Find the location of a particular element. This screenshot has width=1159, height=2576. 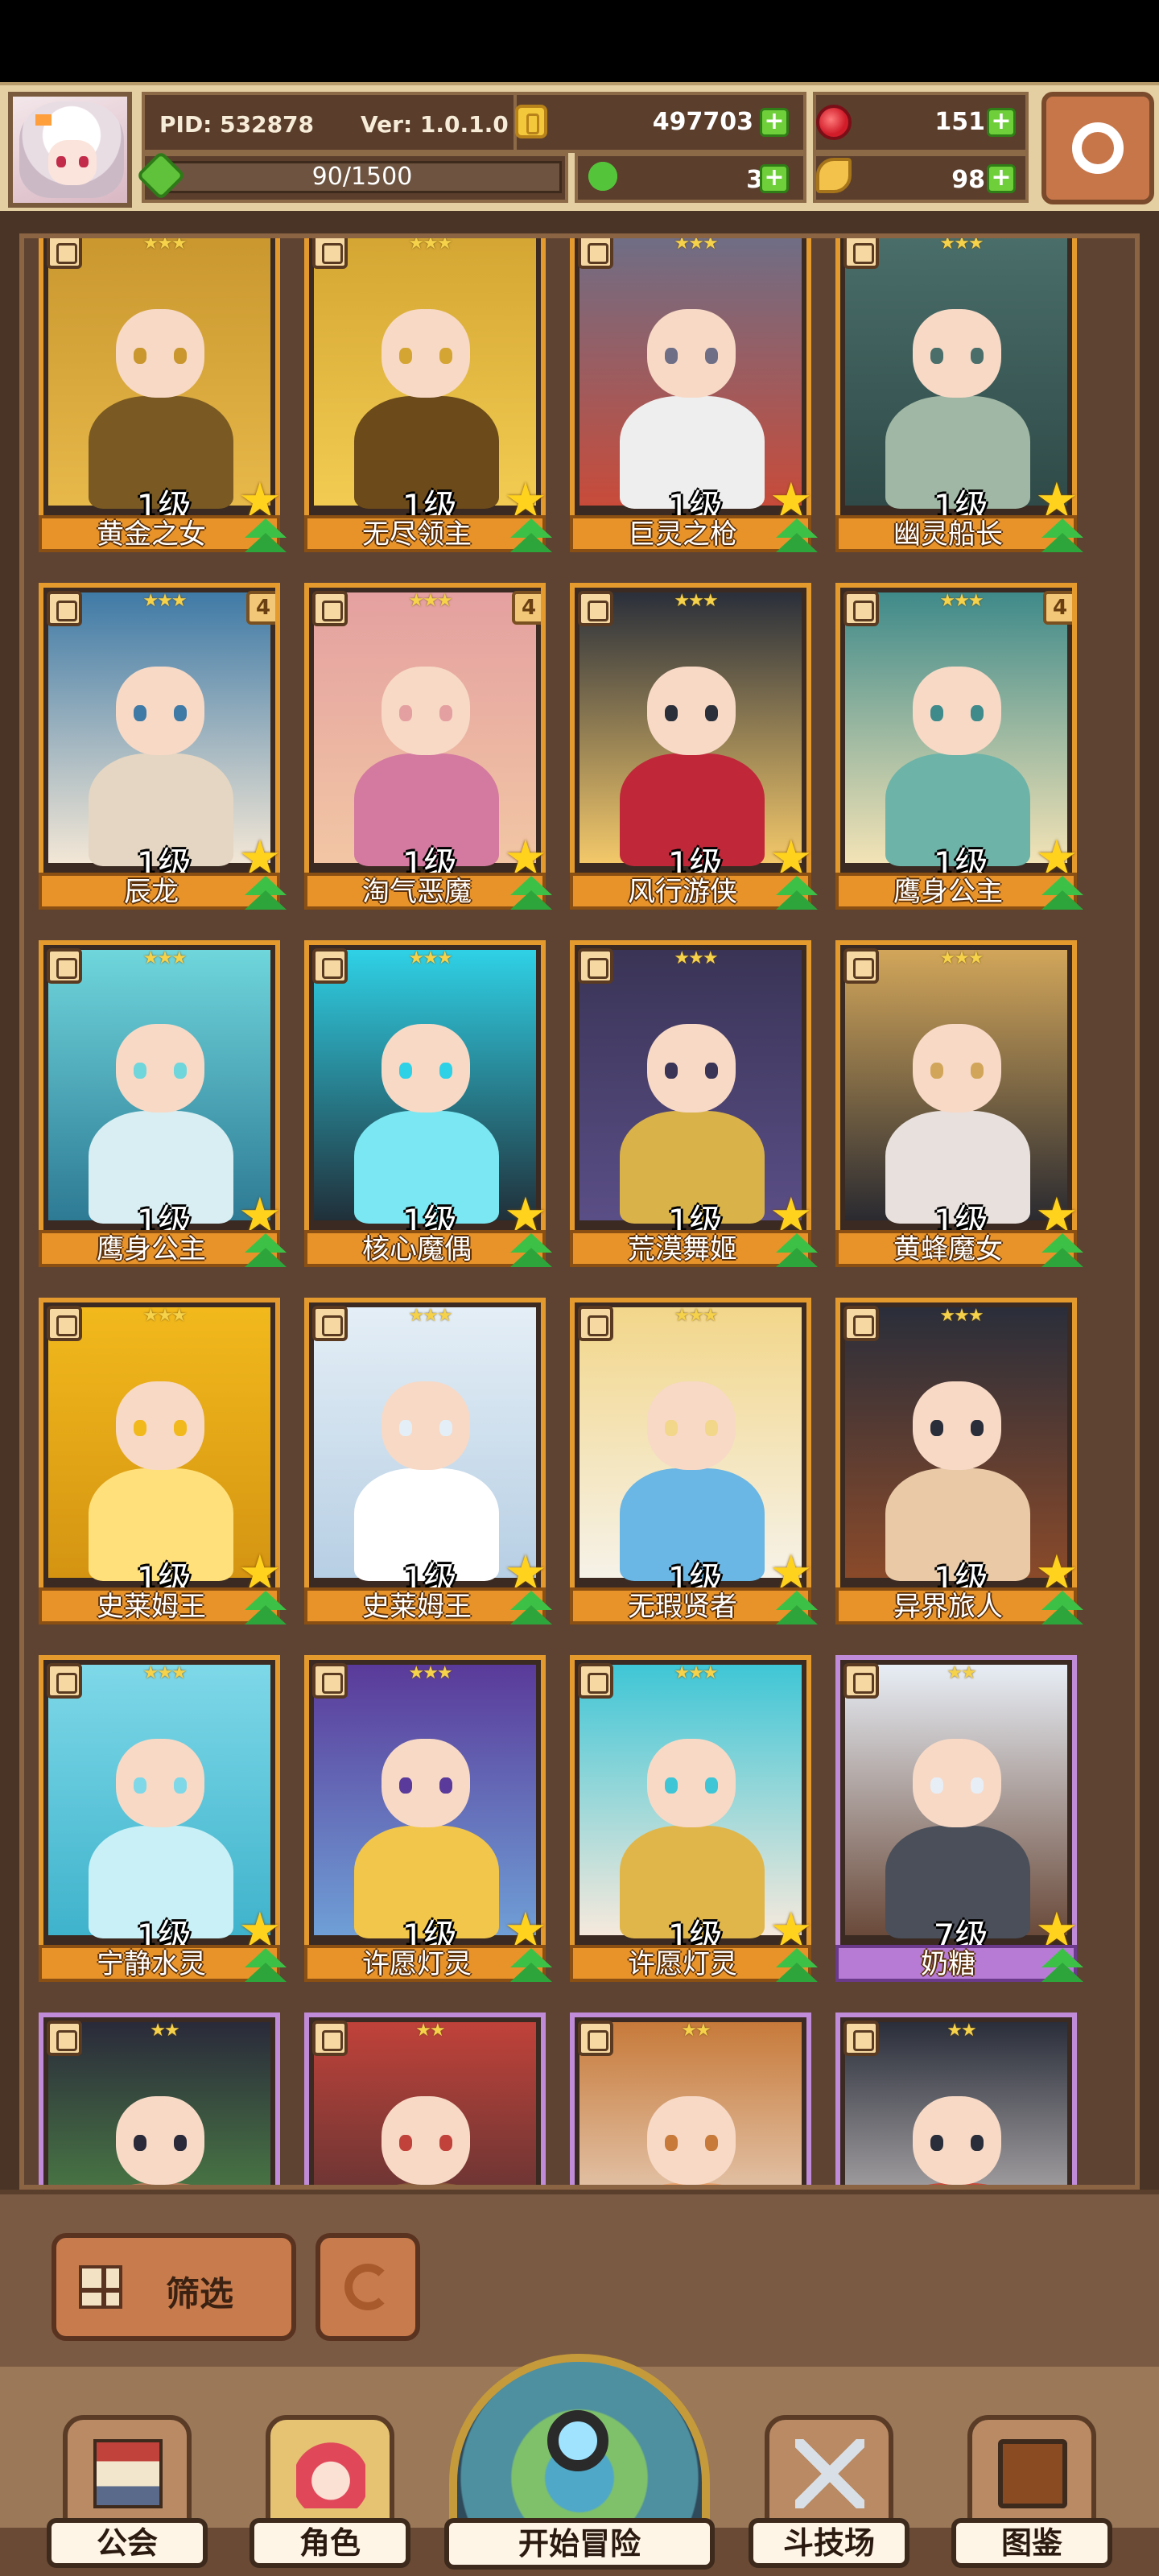

character-card: ★★★ 1级 ★ 鹰身公主 is located at coordinates (163, 1104).